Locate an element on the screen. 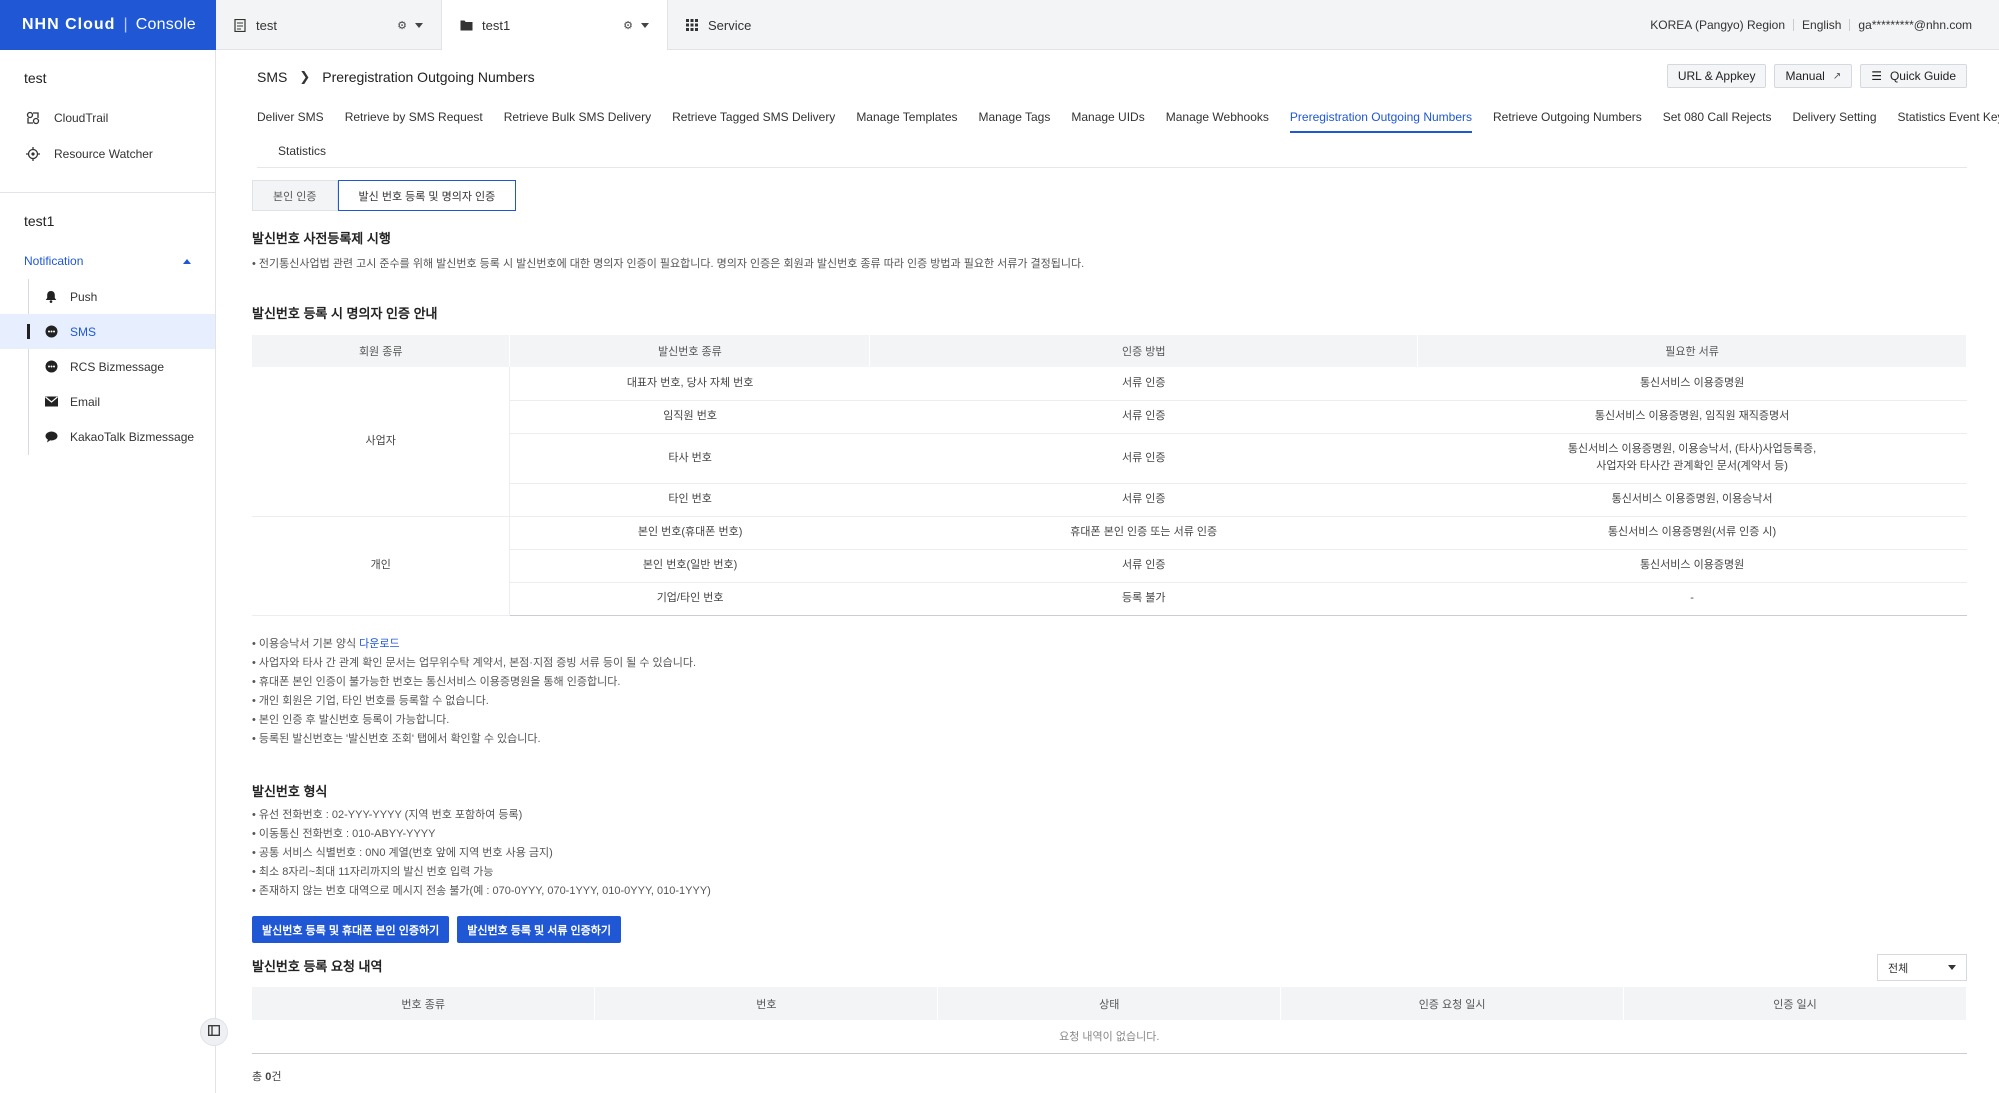 This screenshot has width=1999, height=1093. sidebar-item-kakaotalk-bizmessage: KakaoTalk Bizmessage is located at coordinates (107, 436).